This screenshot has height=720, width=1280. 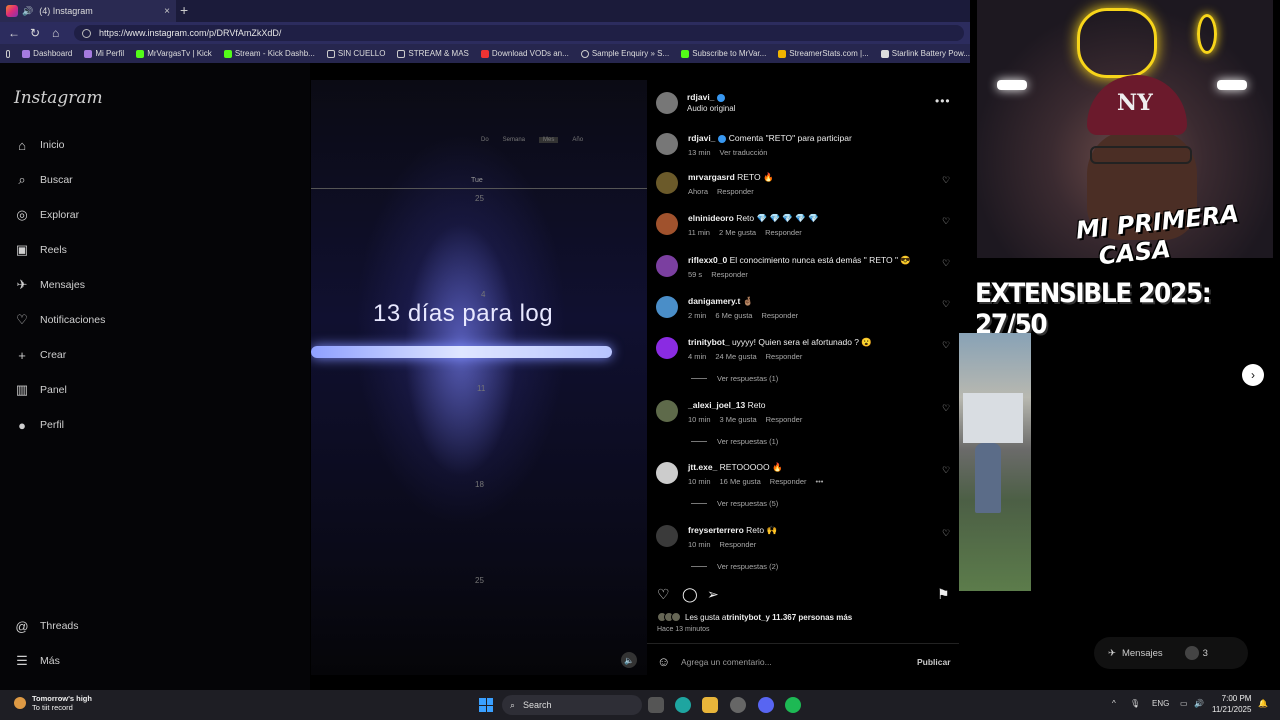 I want to click on likes-suffix: y 11.367 personas más, so click(x=808, y=617).